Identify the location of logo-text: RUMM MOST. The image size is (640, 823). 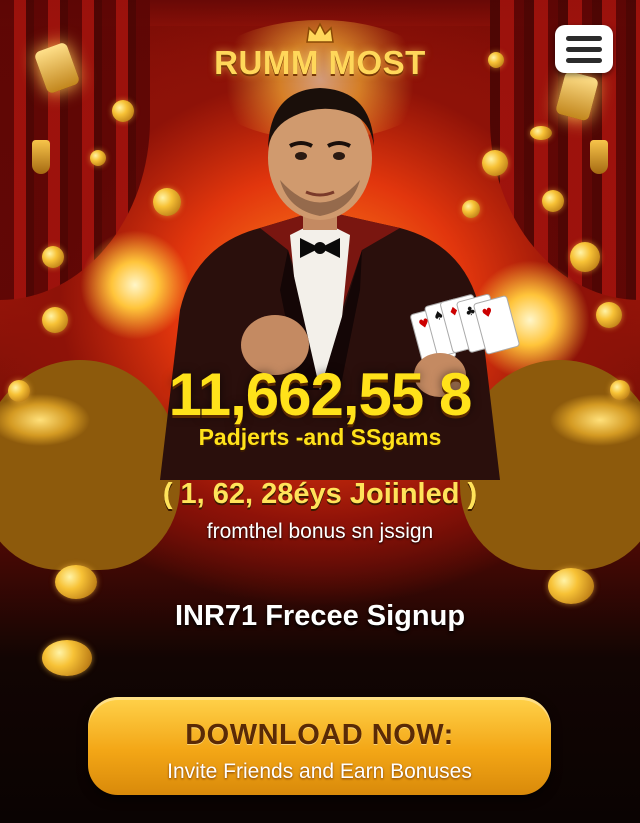
(320, 62).